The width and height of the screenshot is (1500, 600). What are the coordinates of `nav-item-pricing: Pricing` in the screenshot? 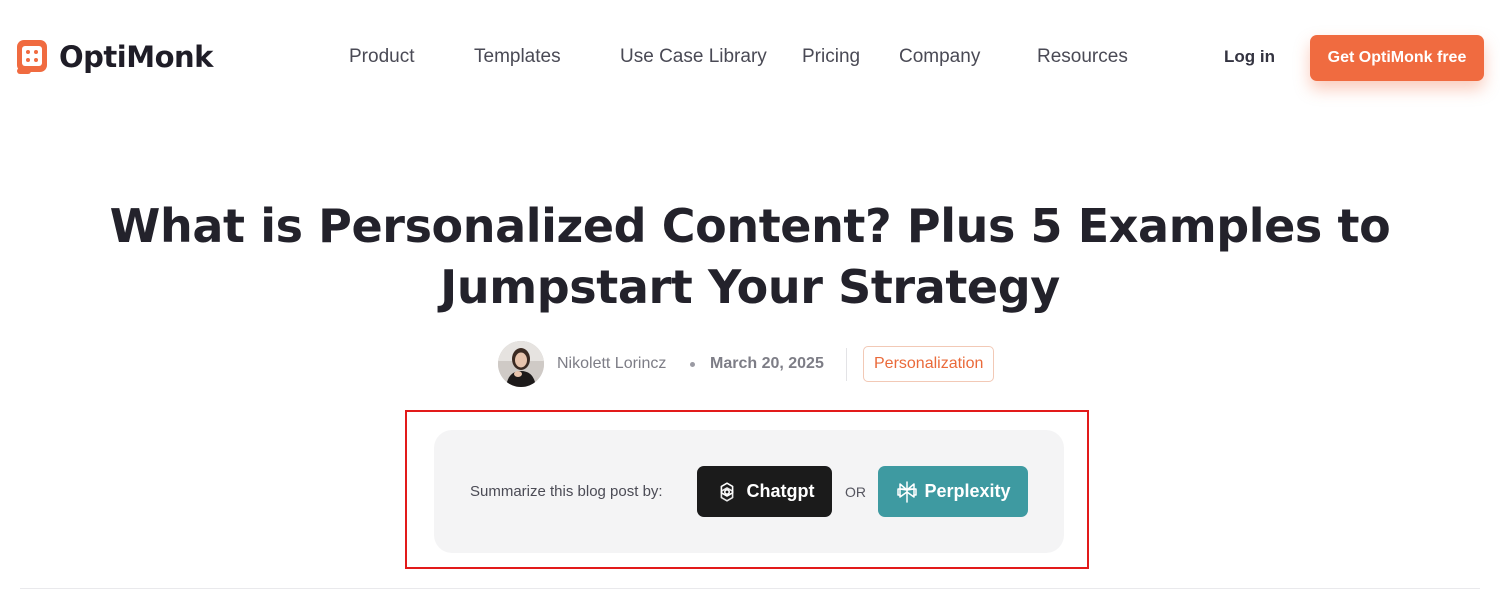 It's located at (831, 57).